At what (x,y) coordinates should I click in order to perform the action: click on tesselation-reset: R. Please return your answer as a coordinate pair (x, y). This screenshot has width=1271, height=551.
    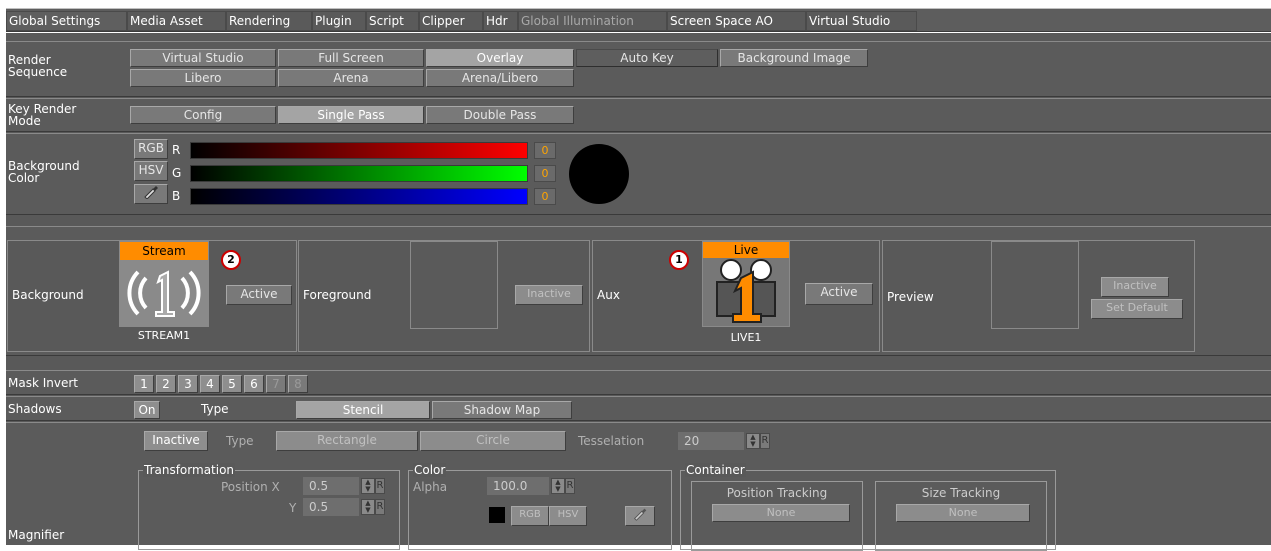
    Looking at the image, I should click on (765, 441).